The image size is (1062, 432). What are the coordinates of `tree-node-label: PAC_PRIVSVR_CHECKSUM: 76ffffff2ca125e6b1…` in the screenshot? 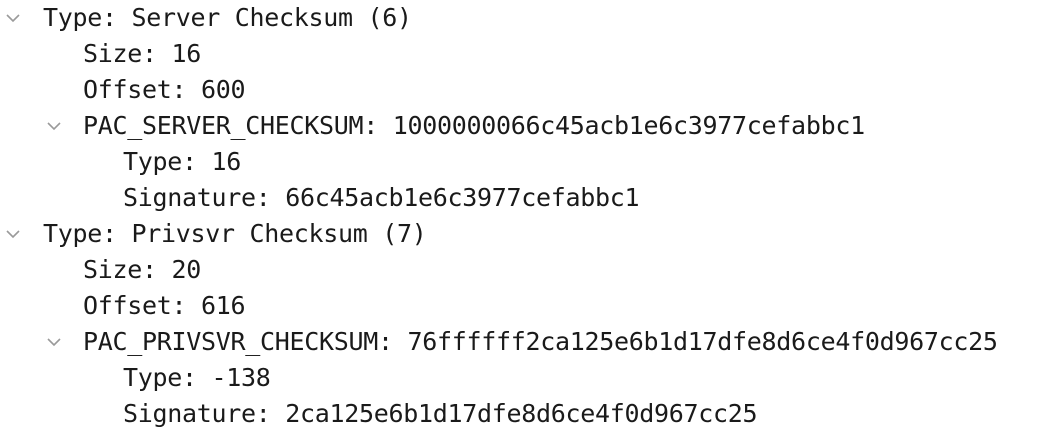 It's located at (540, 341).